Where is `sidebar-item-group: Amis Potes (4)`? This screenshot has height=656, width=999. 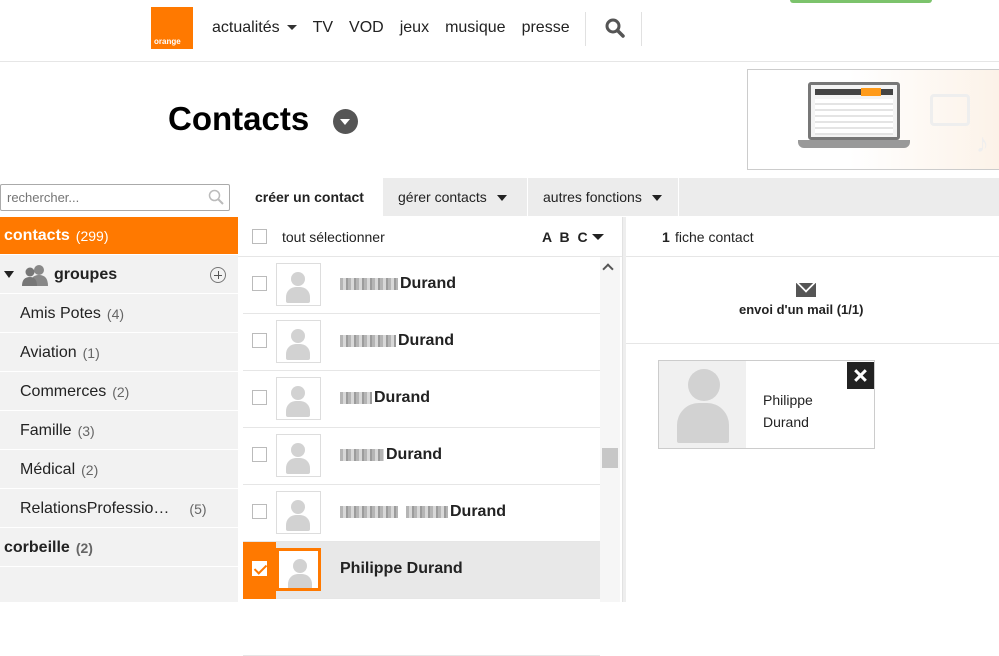 sidebar-item-group: Amis Potes (4) is located at coordinates (119, 314).